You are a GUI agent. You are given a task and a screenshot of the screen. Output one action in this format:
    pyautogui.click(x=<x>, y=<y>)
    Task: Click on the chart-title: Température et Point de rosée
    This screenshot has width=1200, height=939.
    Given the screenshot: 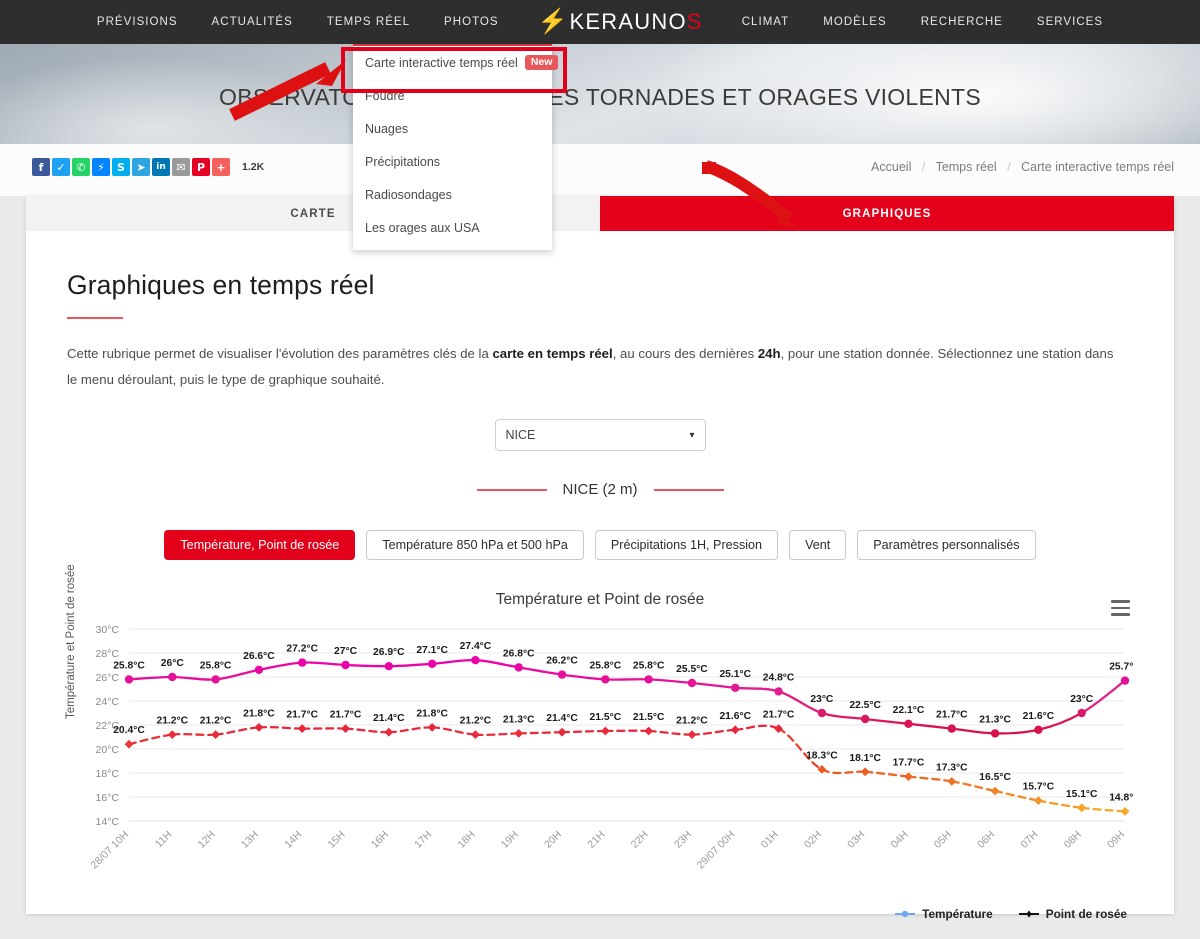 What is the action you would take?
    pyautogui.click(x=600, y=600)
    